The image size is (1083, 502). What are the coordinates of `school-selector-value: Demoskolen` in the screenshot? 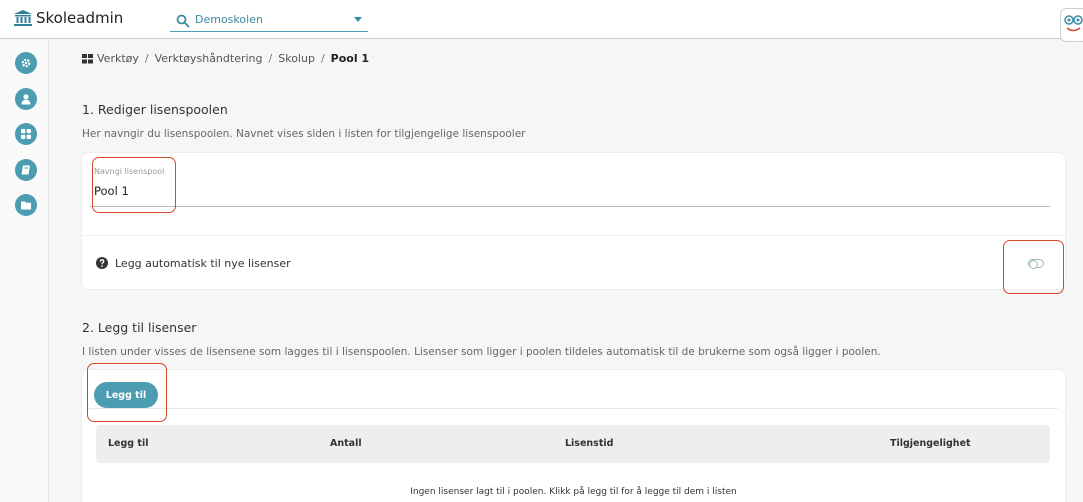 It's located at (229, 19).